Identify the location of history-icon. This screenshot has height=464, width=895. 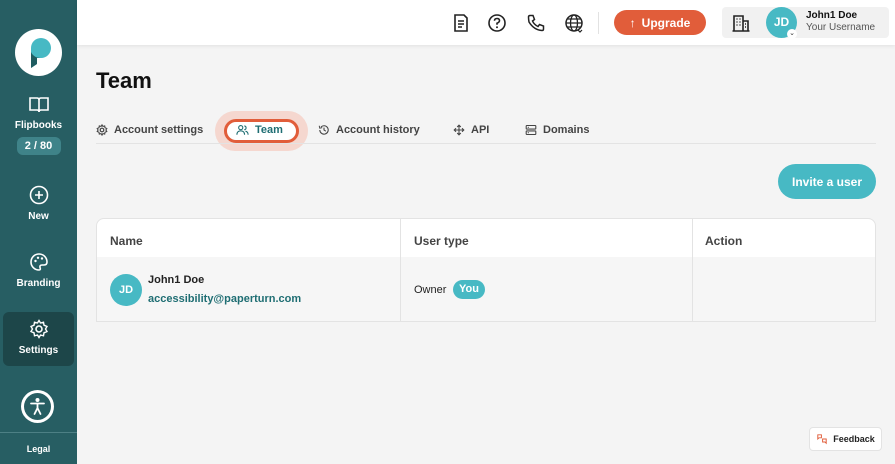
(323, 130).